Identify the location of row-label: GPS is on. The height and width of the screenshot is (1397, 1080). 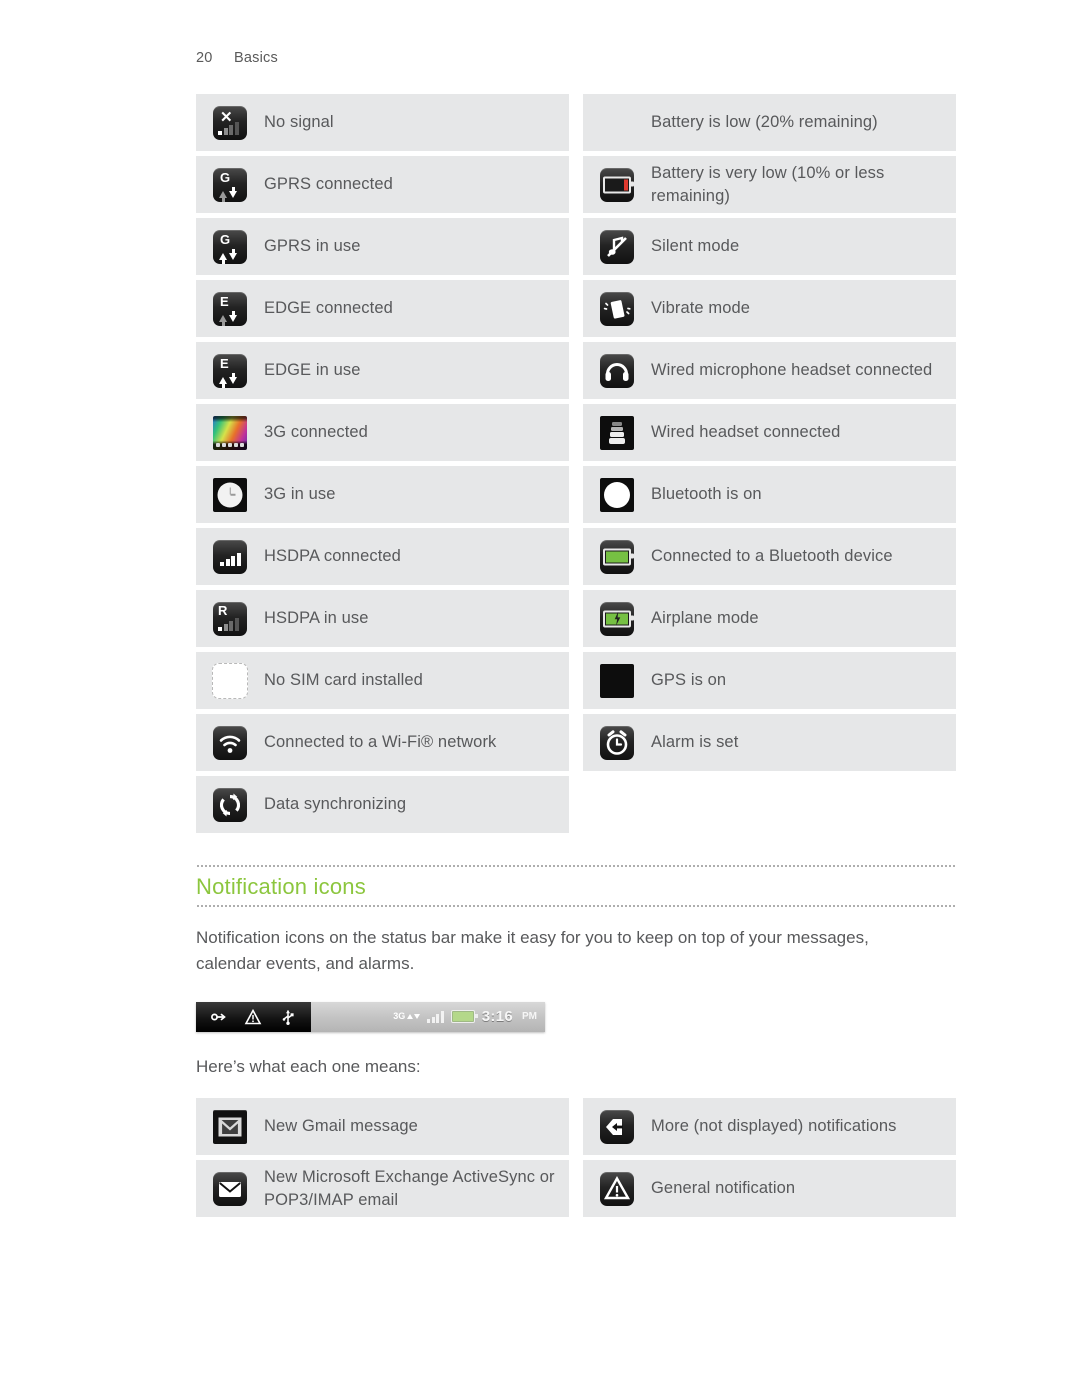
(689, 680).